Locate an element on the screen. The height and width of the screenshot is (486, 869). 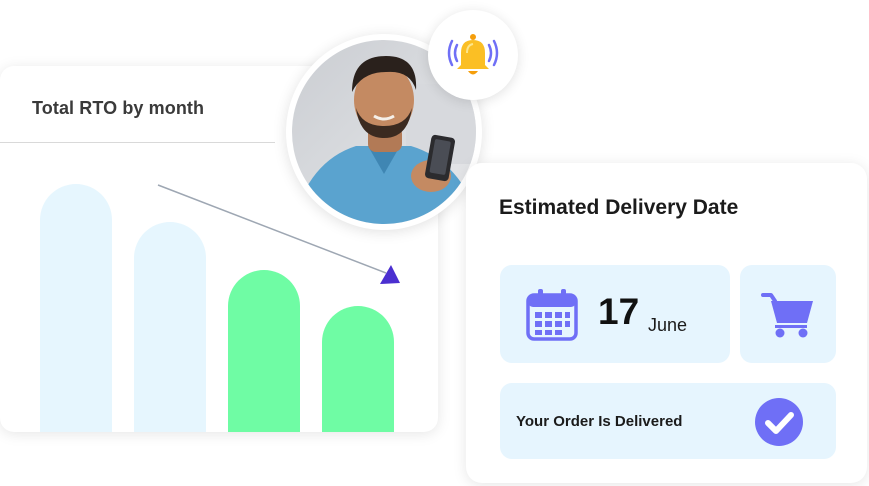
delivery-date-tile: 17 June is located at coordinates (615, 314).